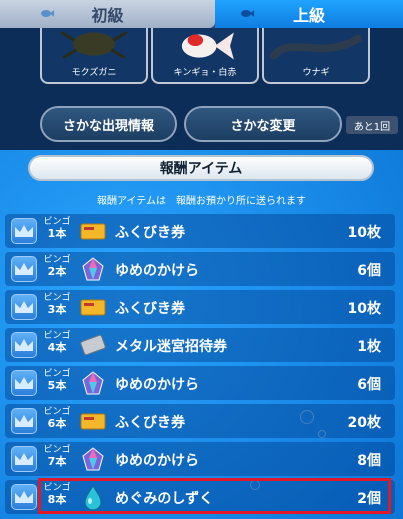 This screenshot has height=519, width=403. Describe the element at coordinates (93, 345) in the screenshot. I see `metal-ticket-icon` at that location.